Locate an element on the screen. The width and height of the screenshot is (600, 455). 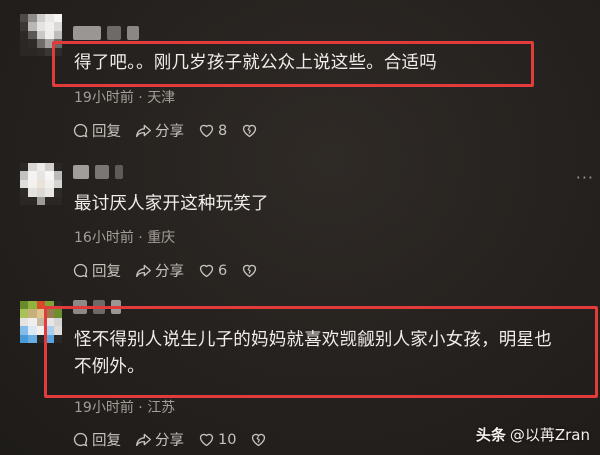
comment-text: 得了吧。。刚几岁孩子就公众上说这些。合适吗 is located at coordinates (255, 63).